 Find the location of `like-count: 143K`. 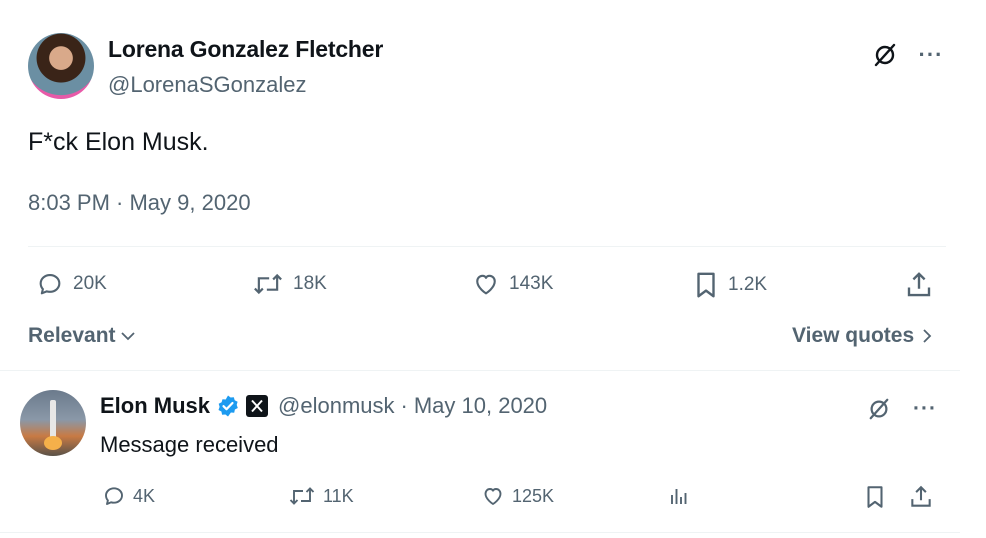

like-count: 143K is located at coordinates (531, 283).